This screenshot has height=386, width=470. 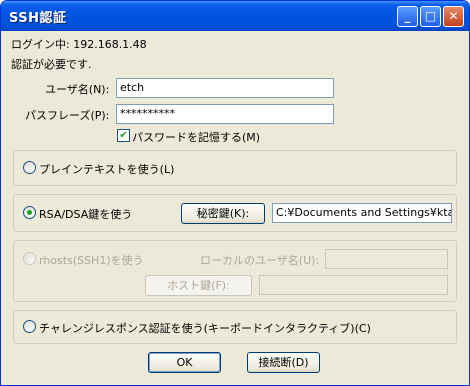 What do you see at coordinates (453, 16) in the screenshot?
I see `close-button: ✕` at bounding box center [453, 16].